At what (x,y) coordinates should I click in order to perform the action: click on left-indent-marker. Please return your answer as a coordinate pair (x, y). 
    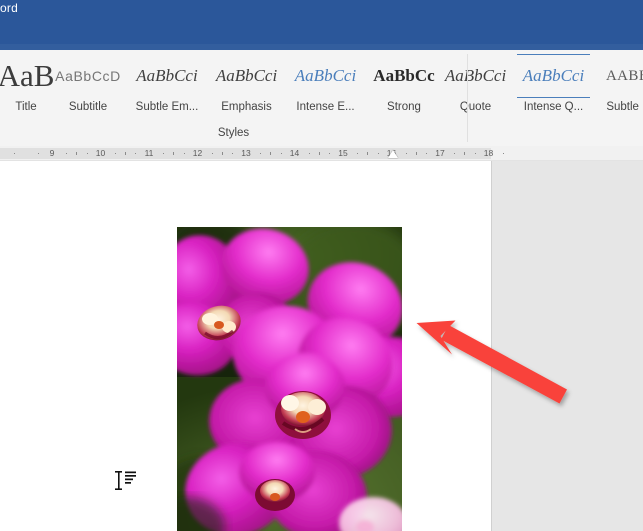
    Looking at the image, I should click on (393, 154).